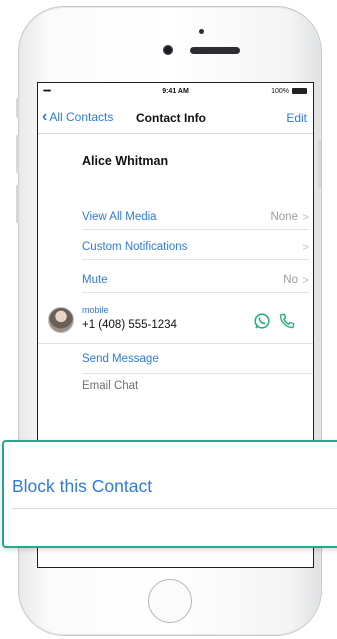 The width and height of the screenshot is (337, 639). I want to click on home-button, so click(170, 601).